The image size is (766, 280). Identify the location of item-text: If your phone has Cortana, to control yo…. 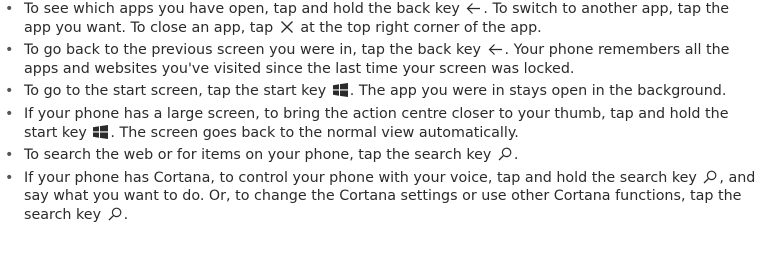
(363, 177).